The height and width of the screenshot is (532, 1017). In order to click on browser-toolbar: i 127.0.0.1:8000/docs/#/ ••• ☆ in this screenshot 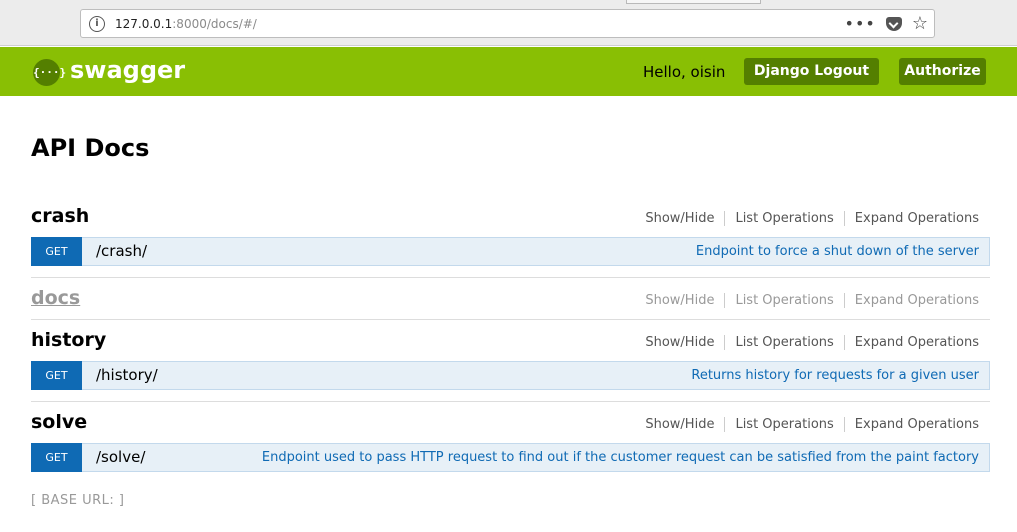, I will do `click(508, 23)`.